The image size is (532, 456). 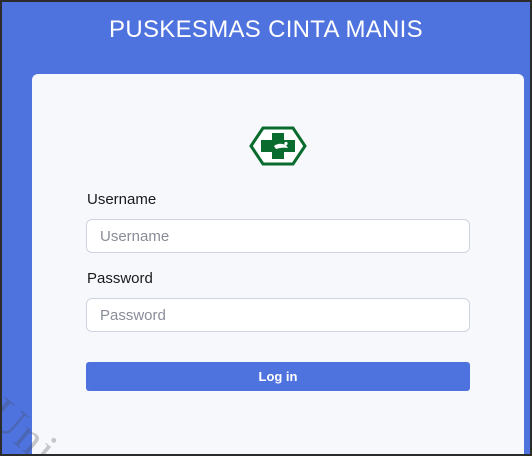 I want to click on username-label: Username, so click(x=122, y=199).